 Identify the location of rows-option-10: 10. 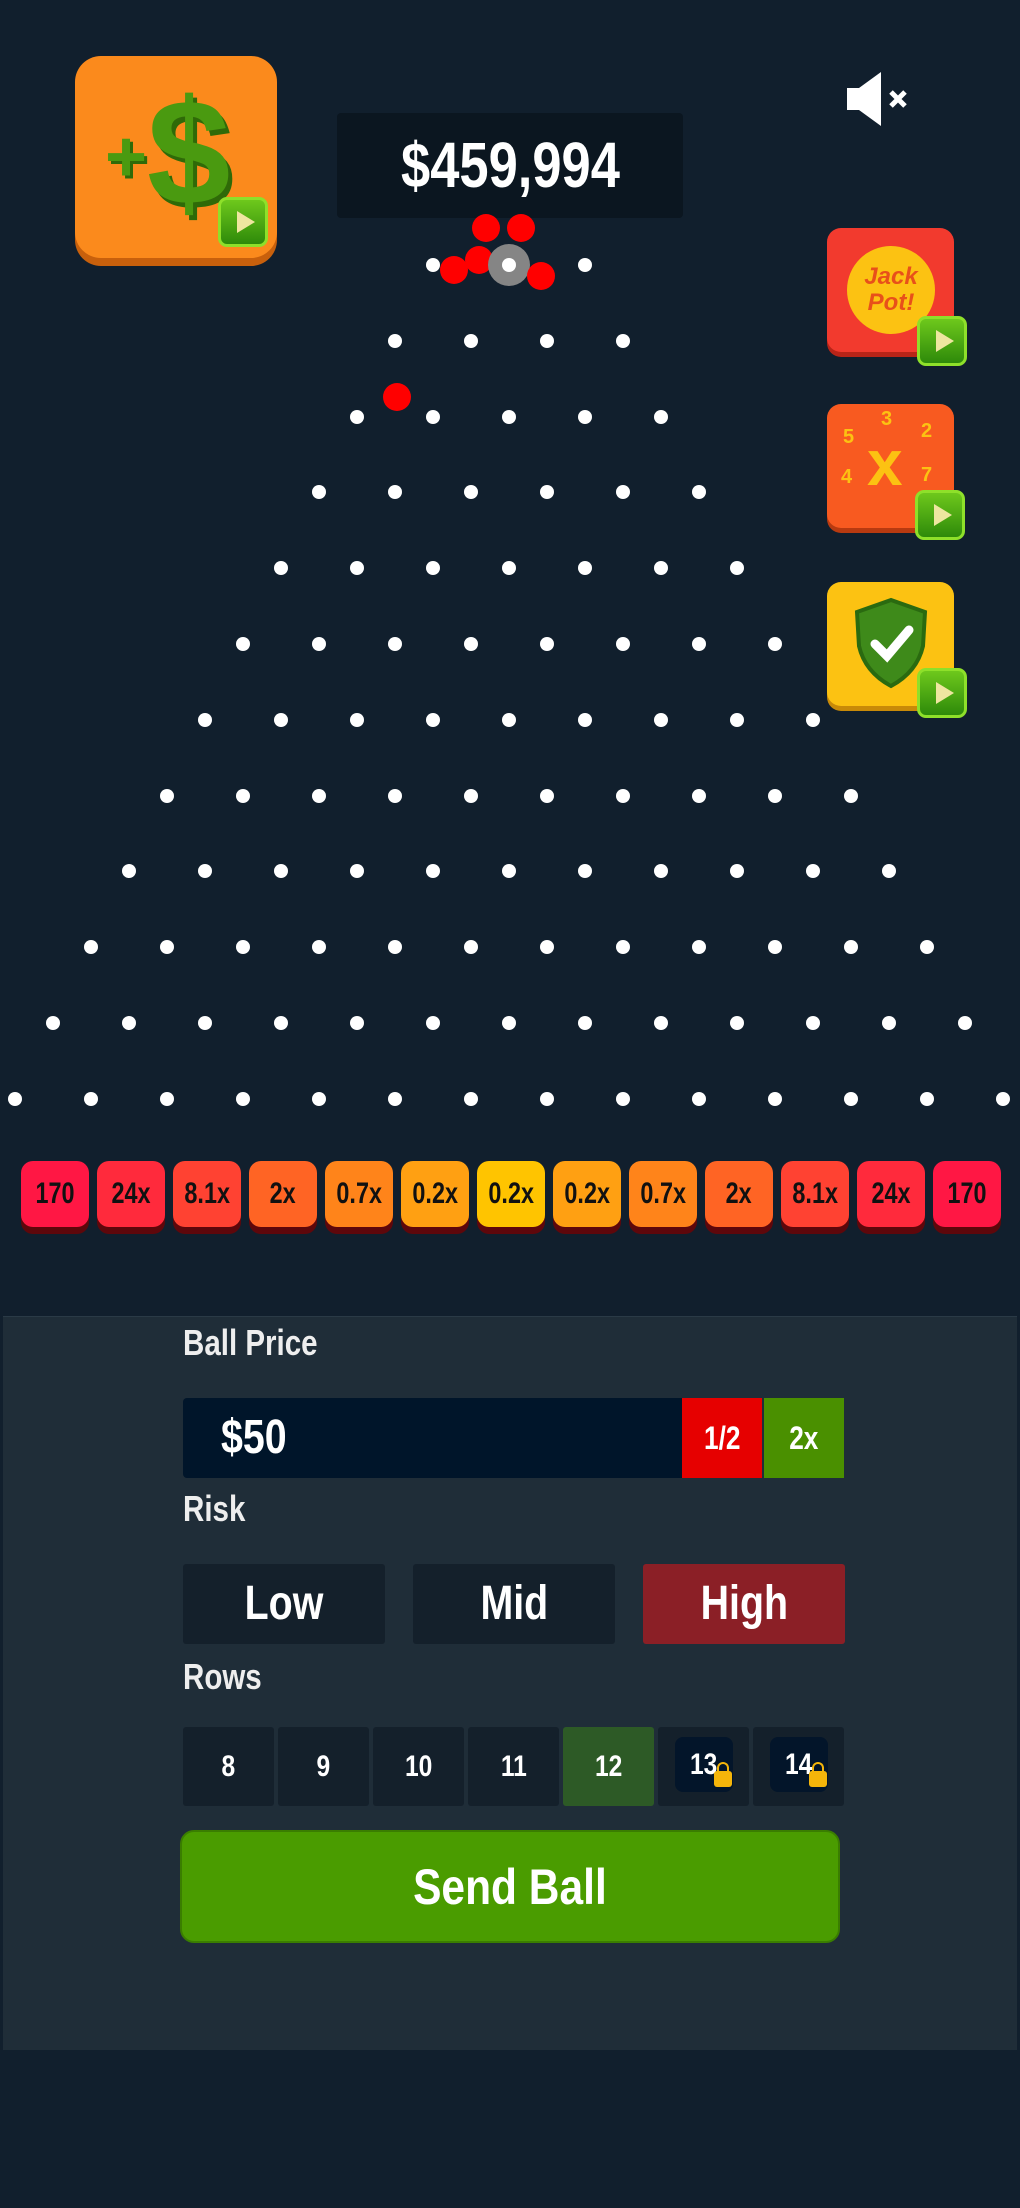
(418, 1766).